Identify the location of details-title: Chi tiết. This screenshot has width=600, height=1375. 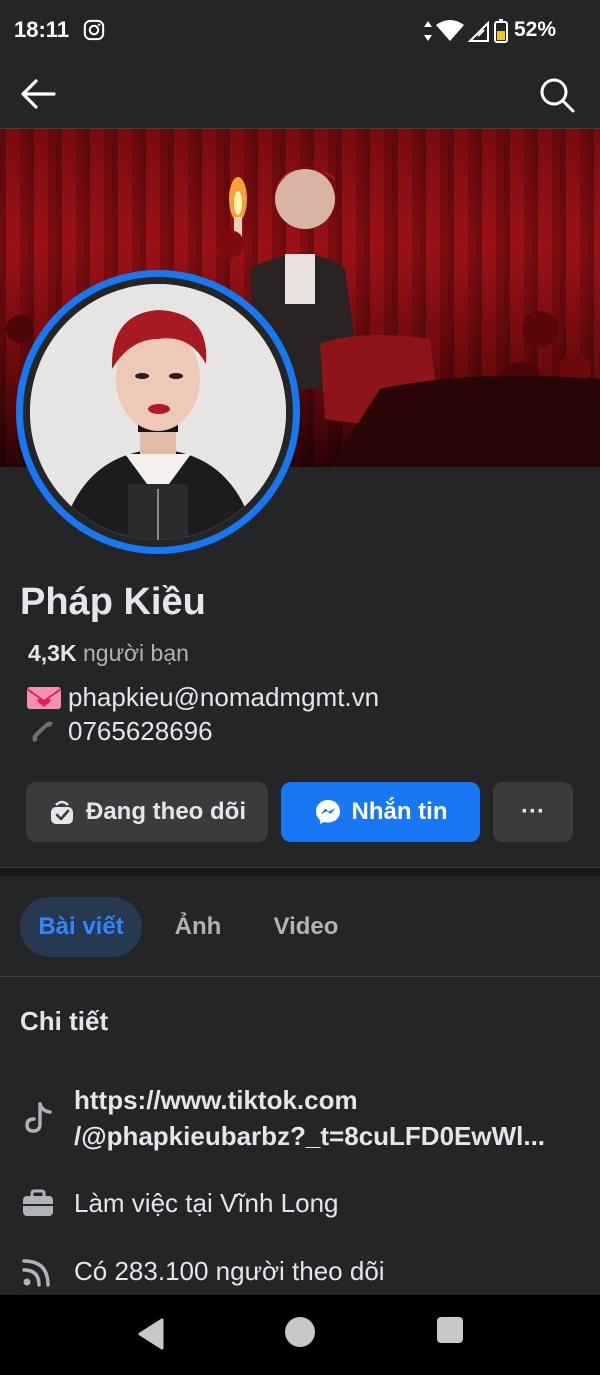
(64, 1021).